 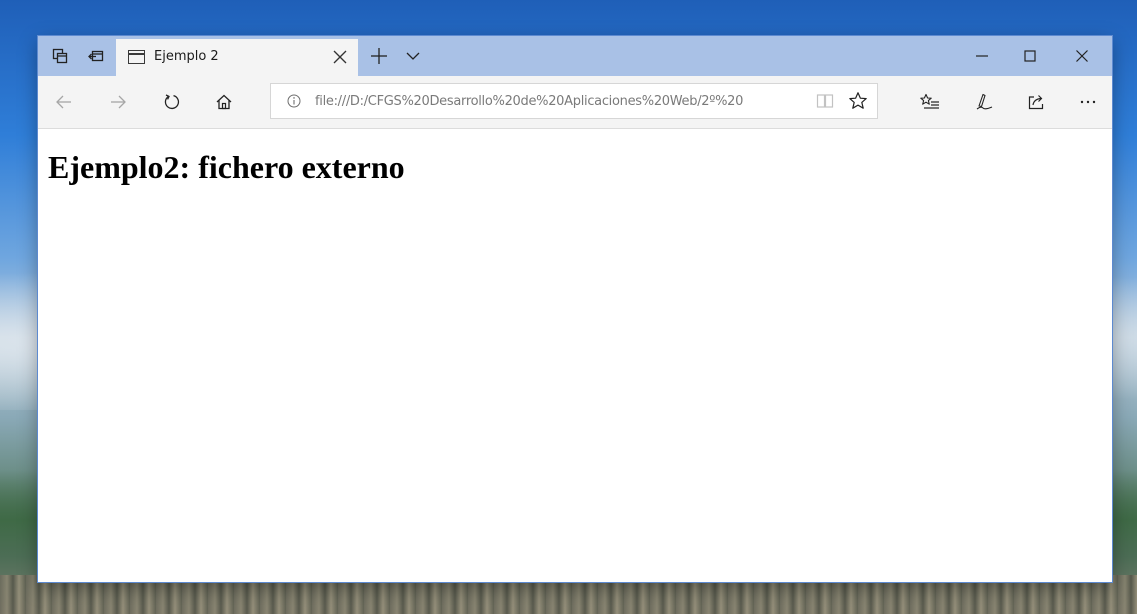 I want to click on info-icon, so click(x=294, y=101).